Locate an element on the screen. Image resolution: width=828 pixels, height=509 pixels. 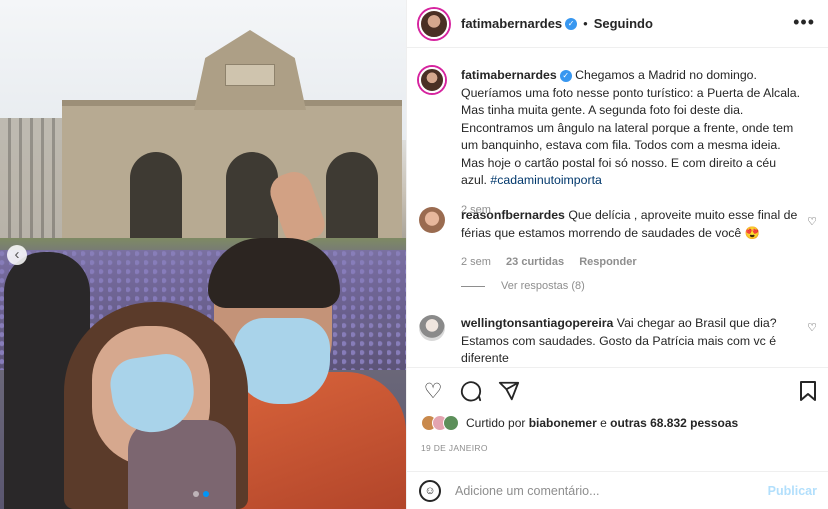
action-icons: ♡ is located at coordinates (471, 392).